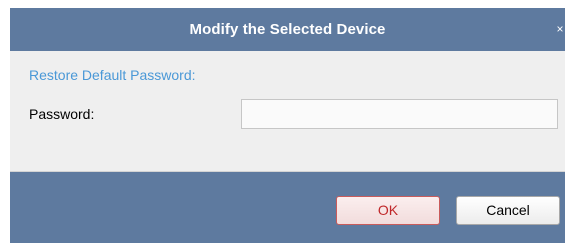  Describe the element at coordinates (560, 29) in the screenshot. I see `close-icon: ×` at that location.